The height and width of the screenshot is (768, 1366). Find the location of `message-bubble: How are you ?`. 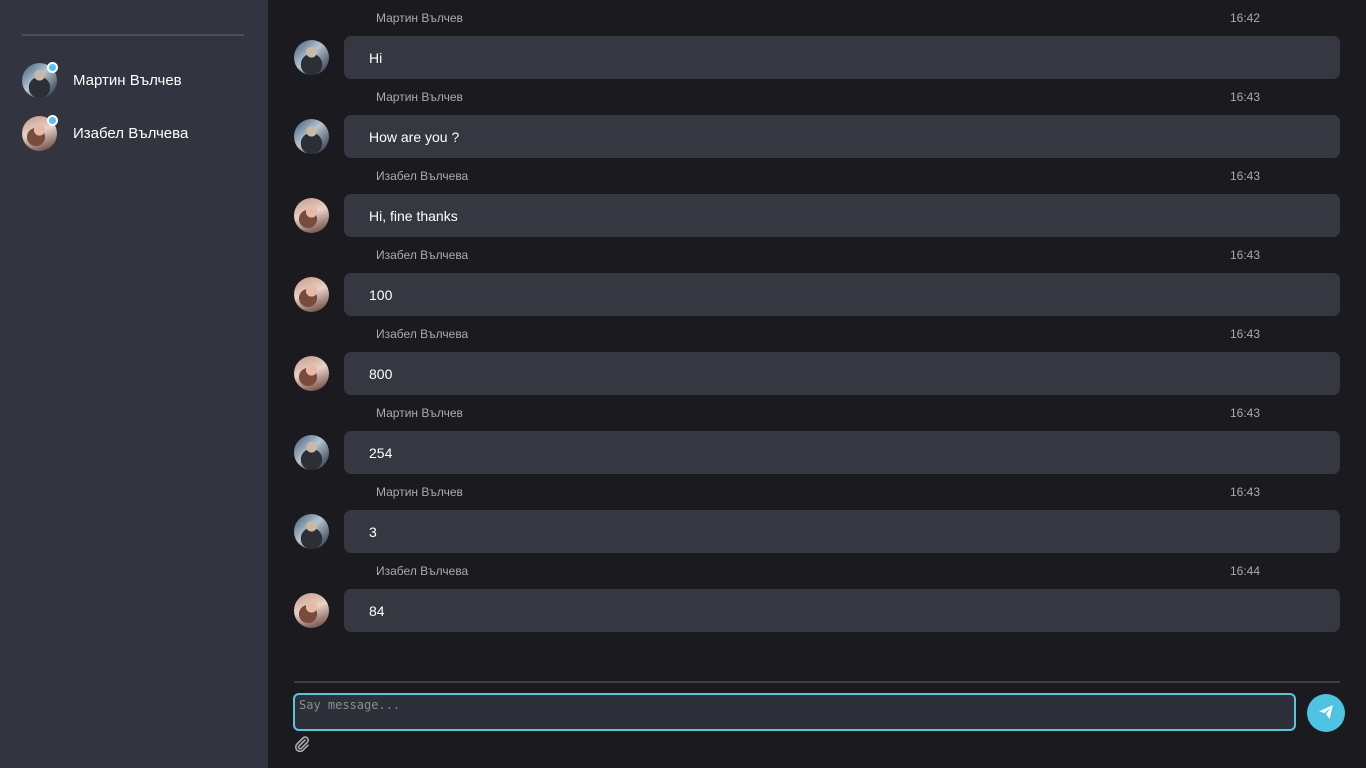

message-bubble: How are you ? is located at coordinates (842, 136).